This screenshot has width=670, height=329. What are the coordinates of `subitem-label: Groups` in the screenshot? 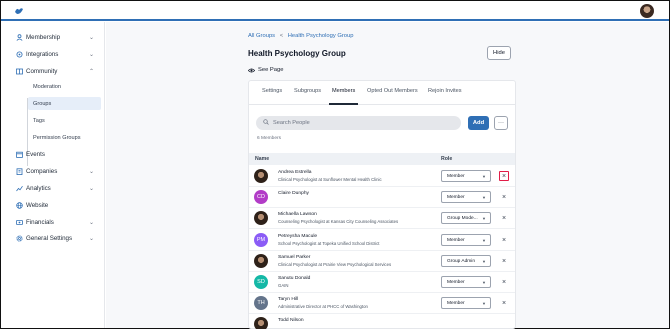 It's located at (42, 103).